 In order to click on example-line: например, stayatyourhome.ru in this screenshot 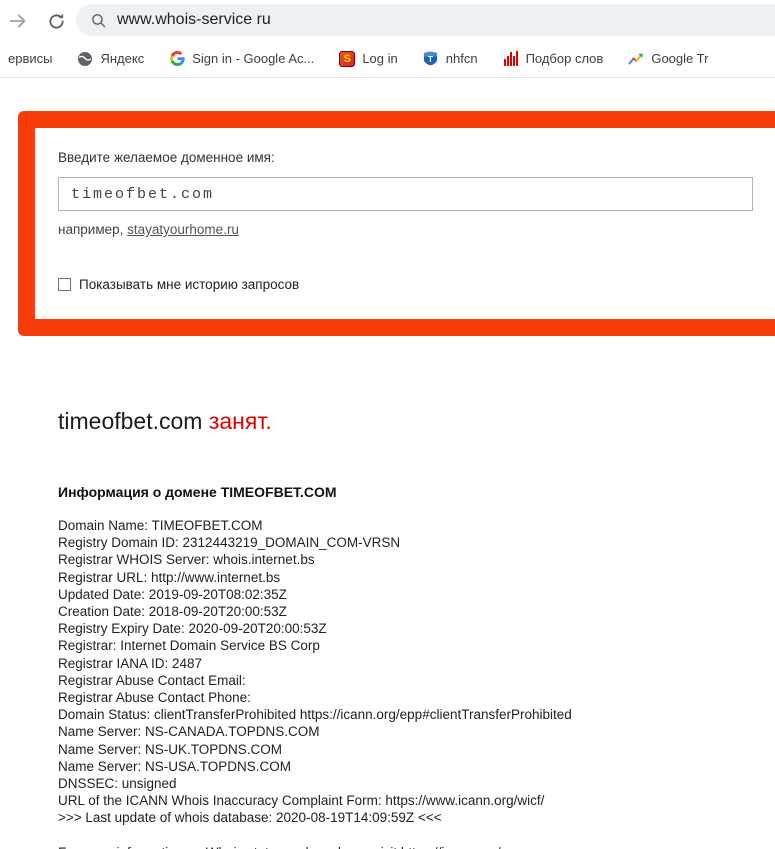, I will do `click(405, 229)`.